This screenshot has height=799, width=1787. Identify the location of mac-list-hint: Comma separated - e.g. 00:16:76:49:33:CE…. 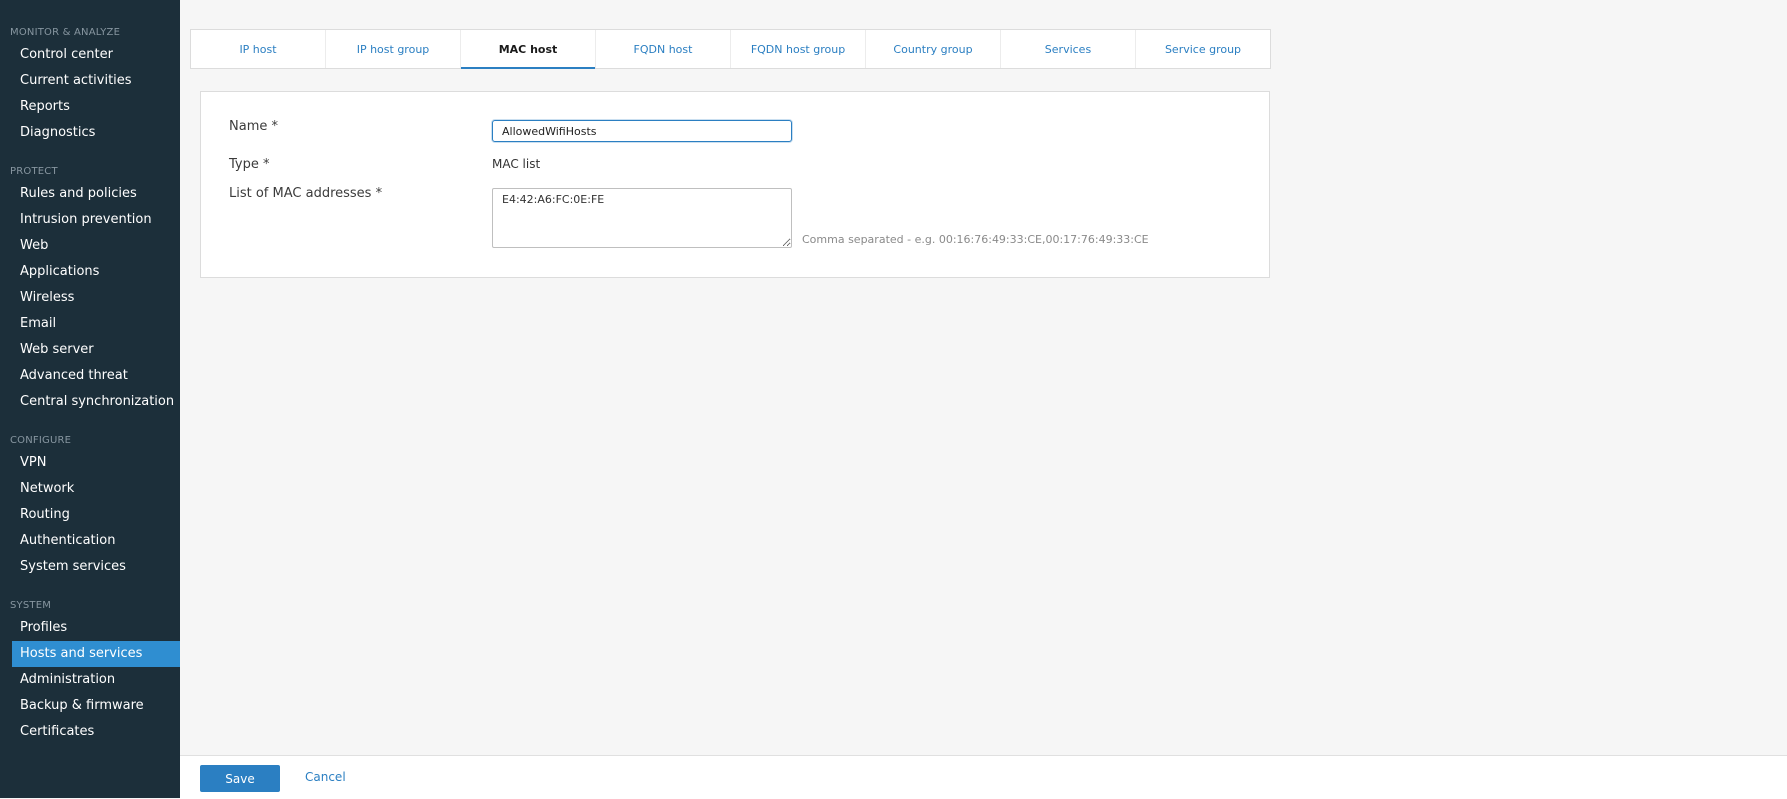
(975, 239).